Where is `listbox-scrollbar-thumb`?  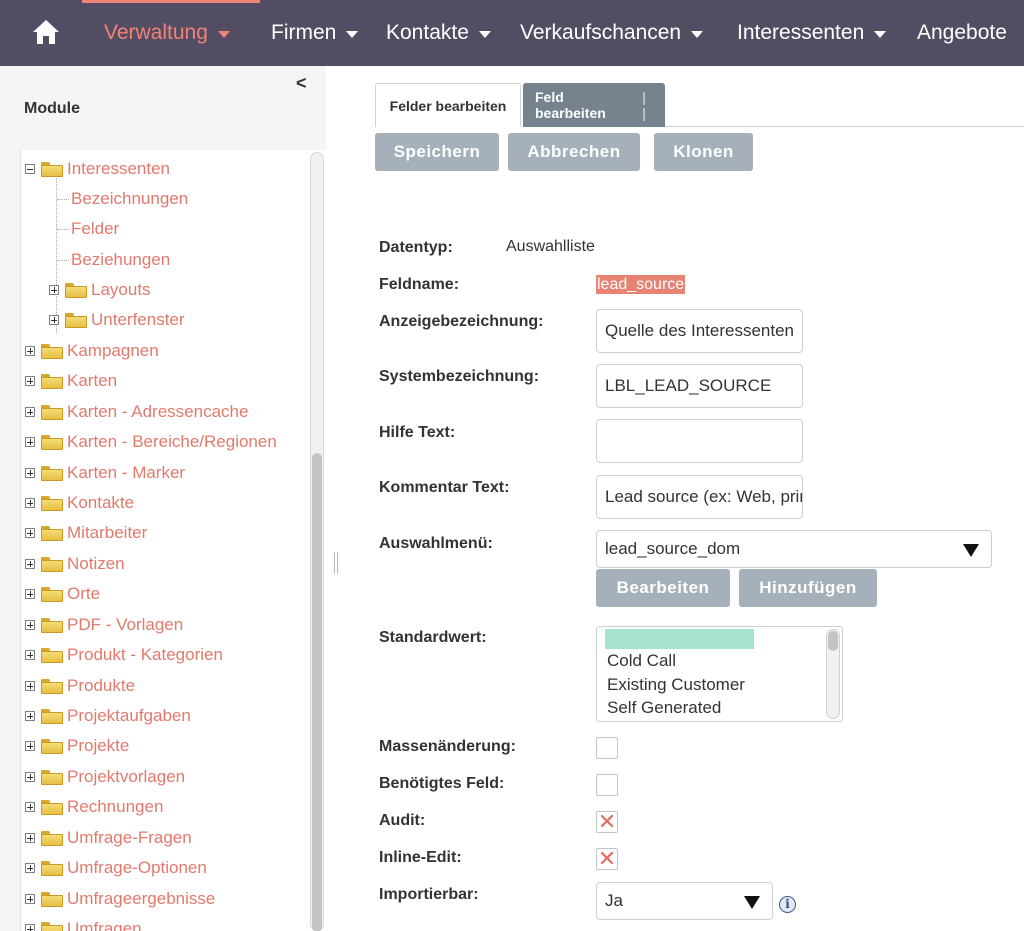 listbox-scrollbar-thumb is located at coordinates (833, 641).